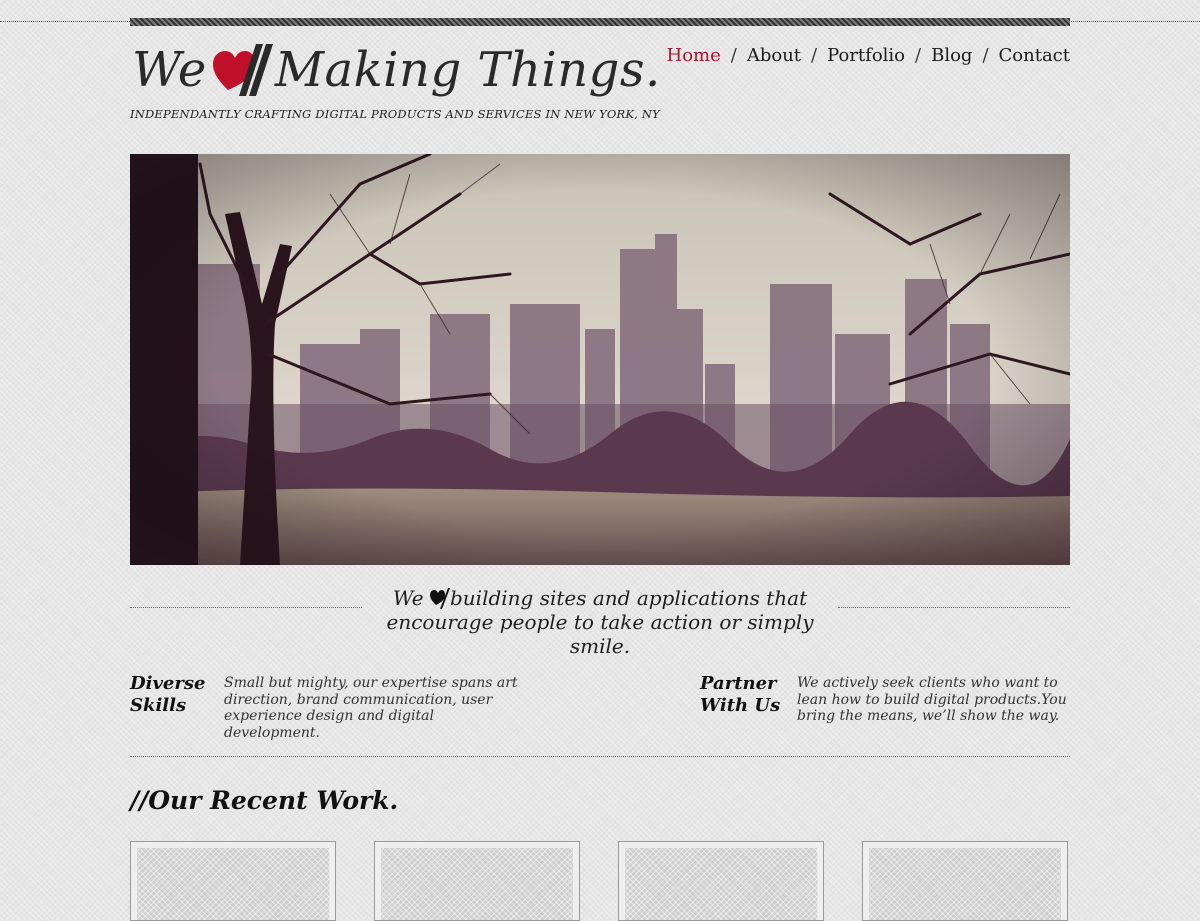 This screenshot has width=1200, height=921. What do you see at coordinates (168, 694) in the screenshot?
I see `feature-title: Diverse Skills` at bounding box center [168, 694].